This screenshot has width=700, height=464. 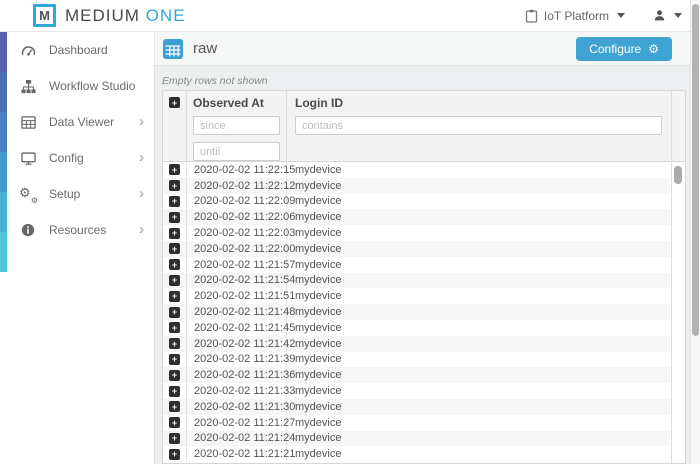 What do you see at coordinates (241, 422) in the screenshot?
I see `observed-at-cell: 2020-02-02 11:21:27` at bounding box center [241, 422].